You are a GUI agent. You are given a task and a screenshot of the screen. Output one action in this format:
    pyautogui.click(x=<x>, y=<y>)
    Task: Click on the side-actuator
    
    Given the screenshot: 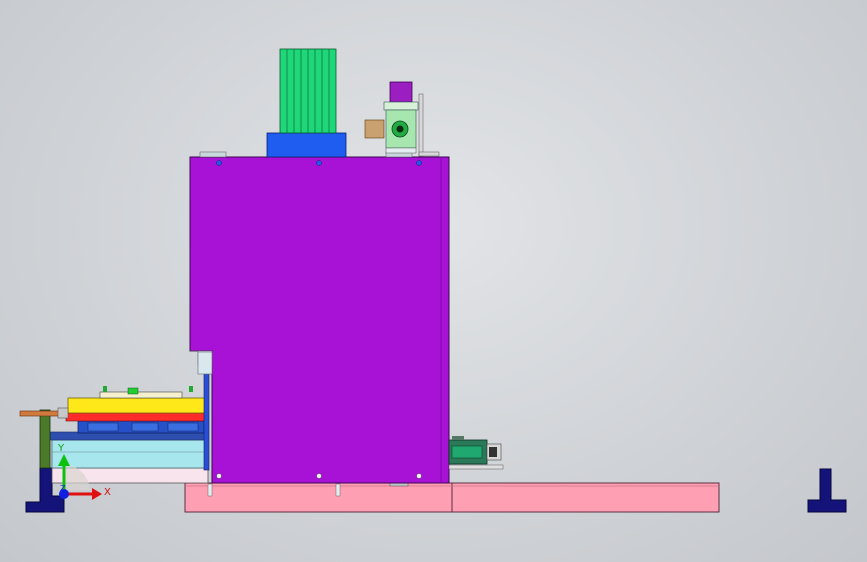 What is the action you would take?
    pyautogui.click(x=476, y=453)
    